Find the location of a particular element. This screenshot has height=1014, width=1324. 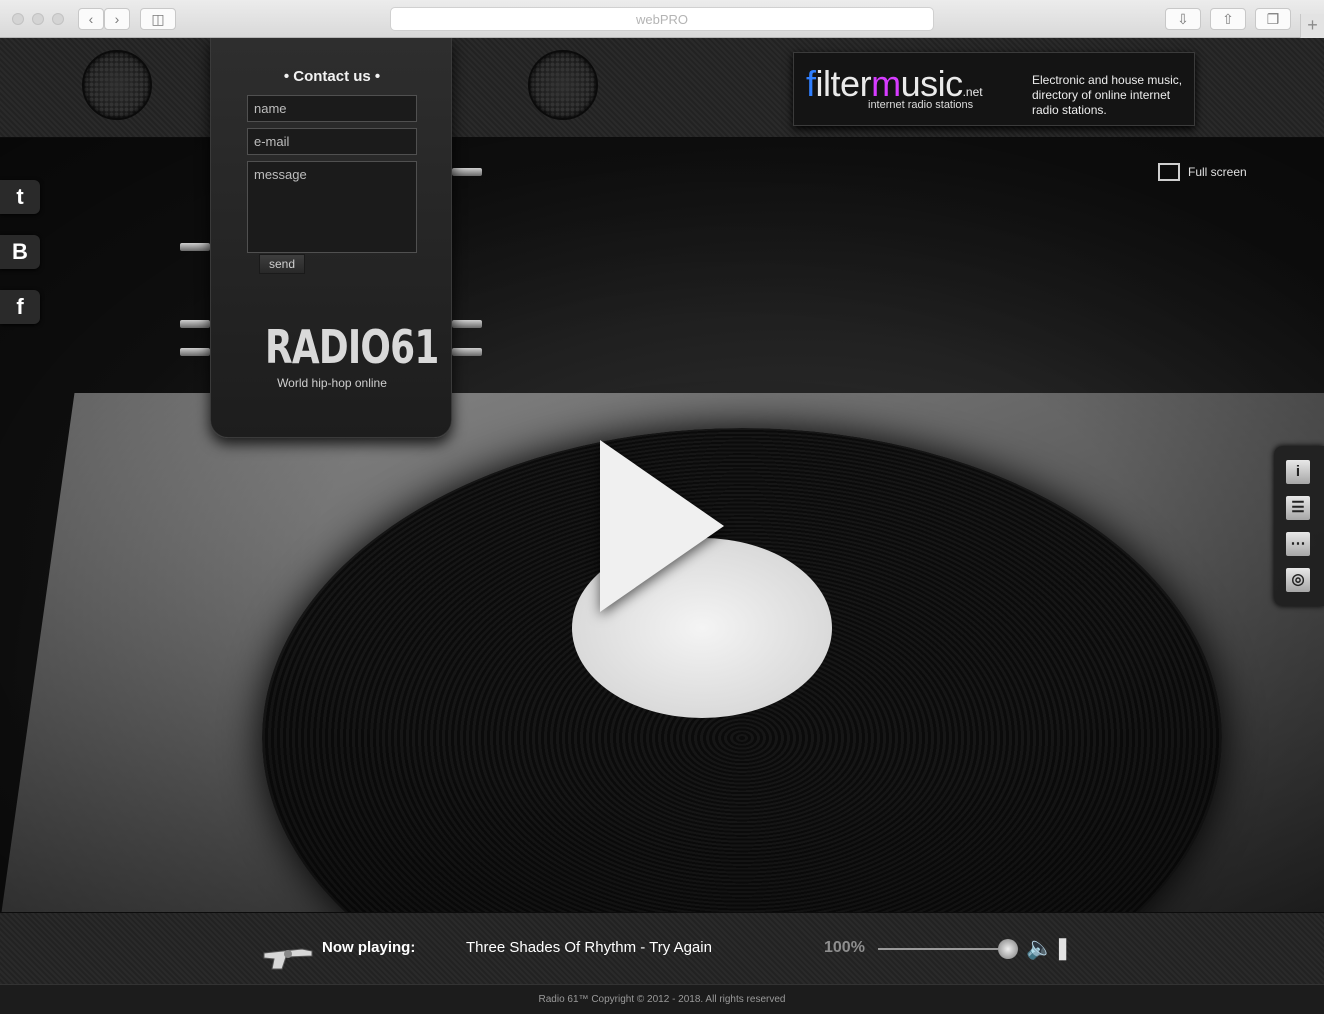

speaker-left-decoration is located at coordinates (117, 85).